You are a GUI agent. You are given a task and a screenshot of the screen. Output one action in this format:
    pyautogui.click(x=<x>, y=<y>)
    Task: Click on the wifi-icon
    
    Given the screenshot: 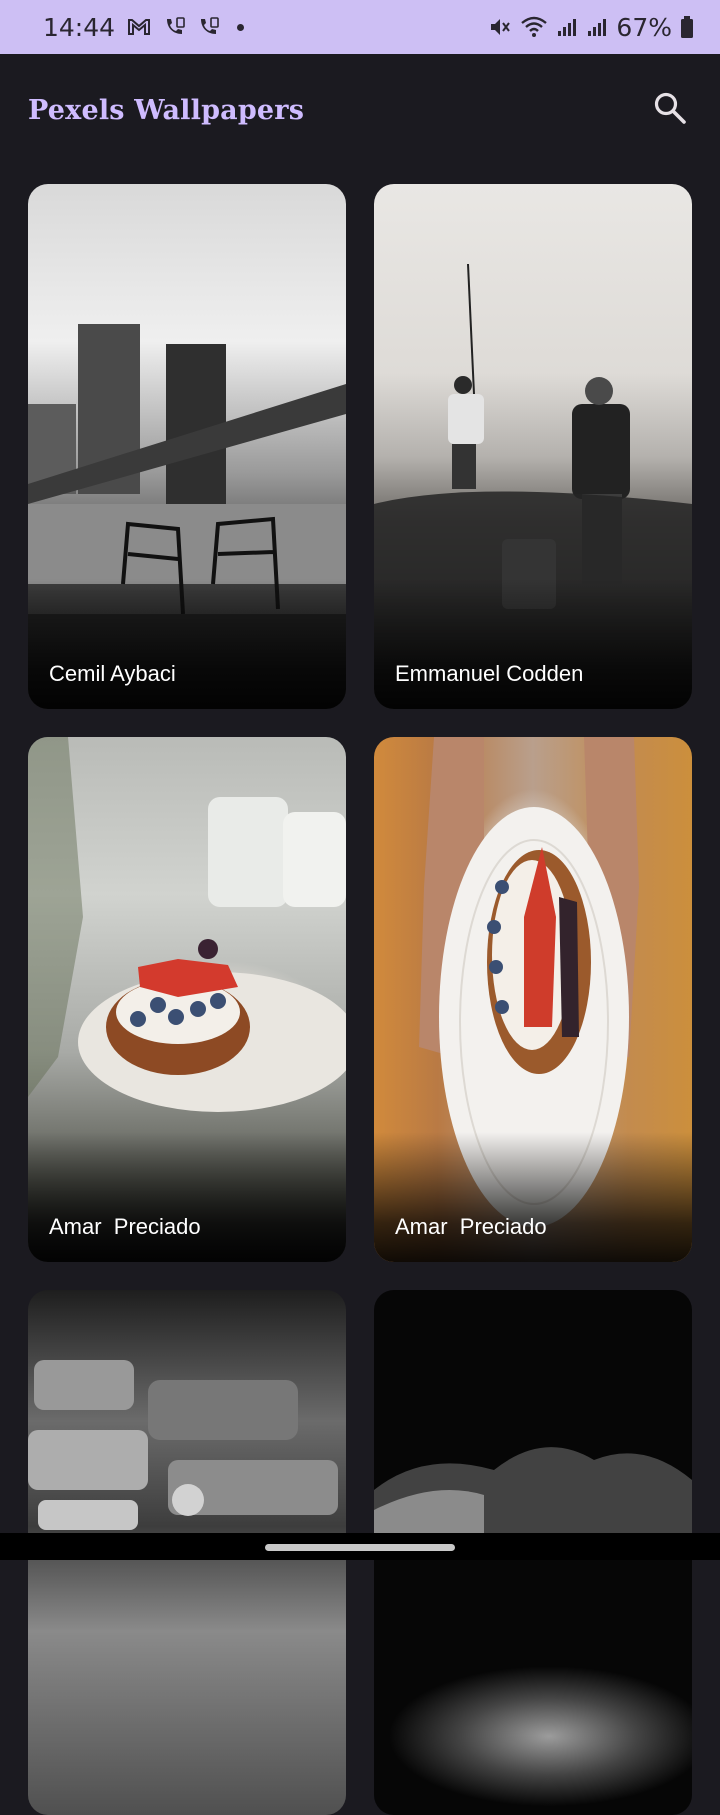 What is the action you would take?
    pyautogui.click(x=534, y=27)
    